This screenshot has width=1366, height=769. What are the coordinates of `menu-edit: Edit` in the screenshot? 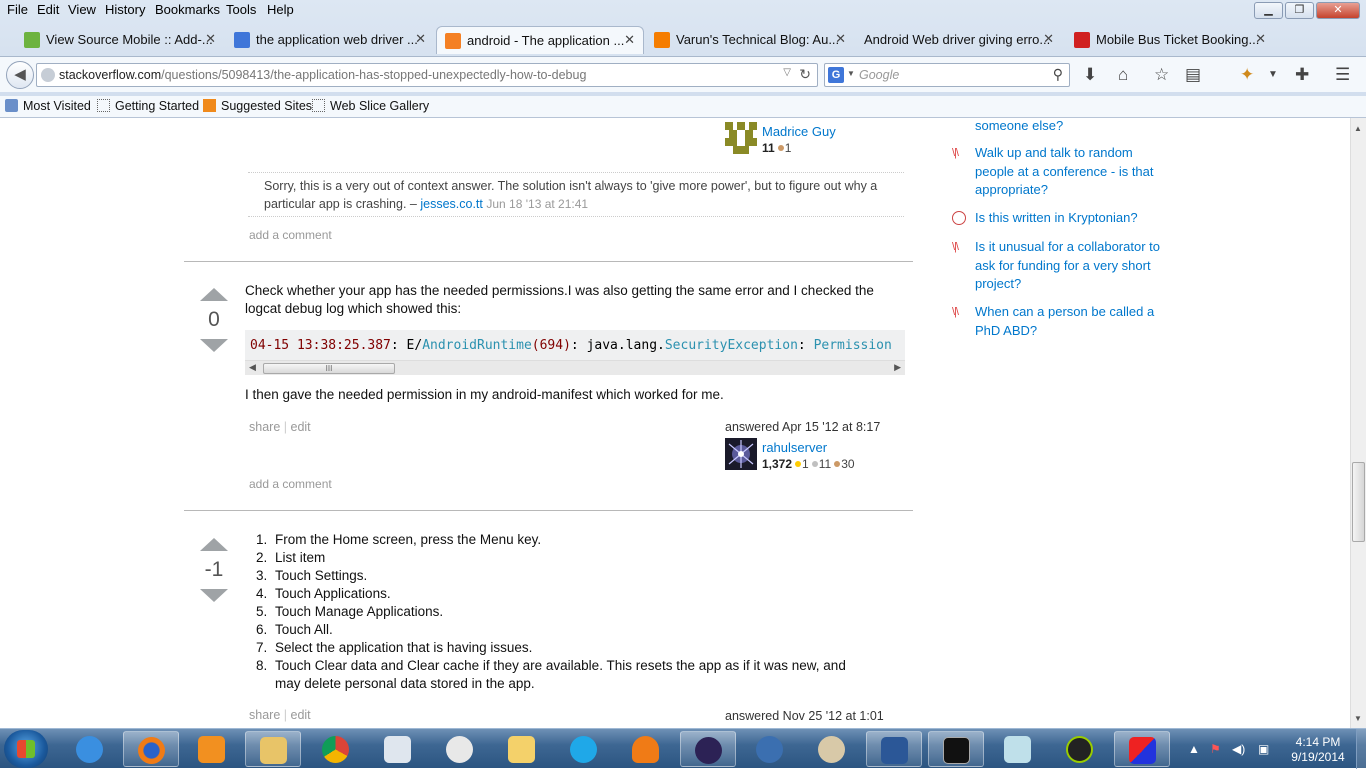 It's located at (48, 9).